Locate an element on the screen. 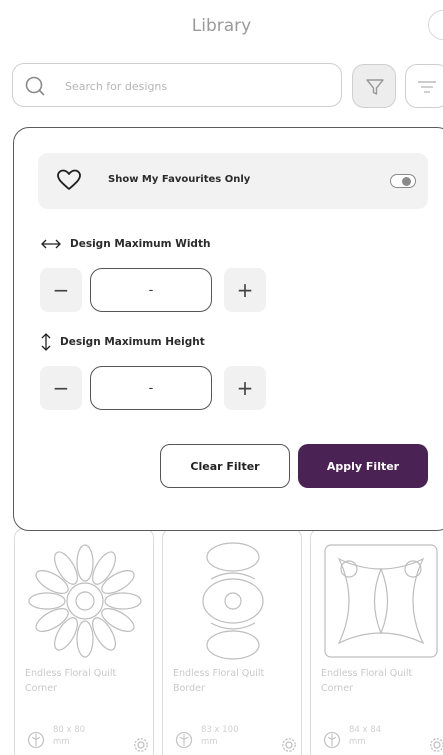 This screenshot has height=755, width=443. height-label: Design Maximum Height is located at coordinates (132, 342).